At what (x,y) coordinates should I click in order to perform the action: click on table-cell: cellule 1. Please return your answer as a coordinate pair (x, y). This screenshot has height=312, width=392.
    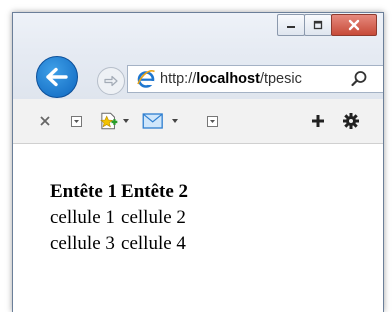
    Looking at the image, I should click on (82, 217).